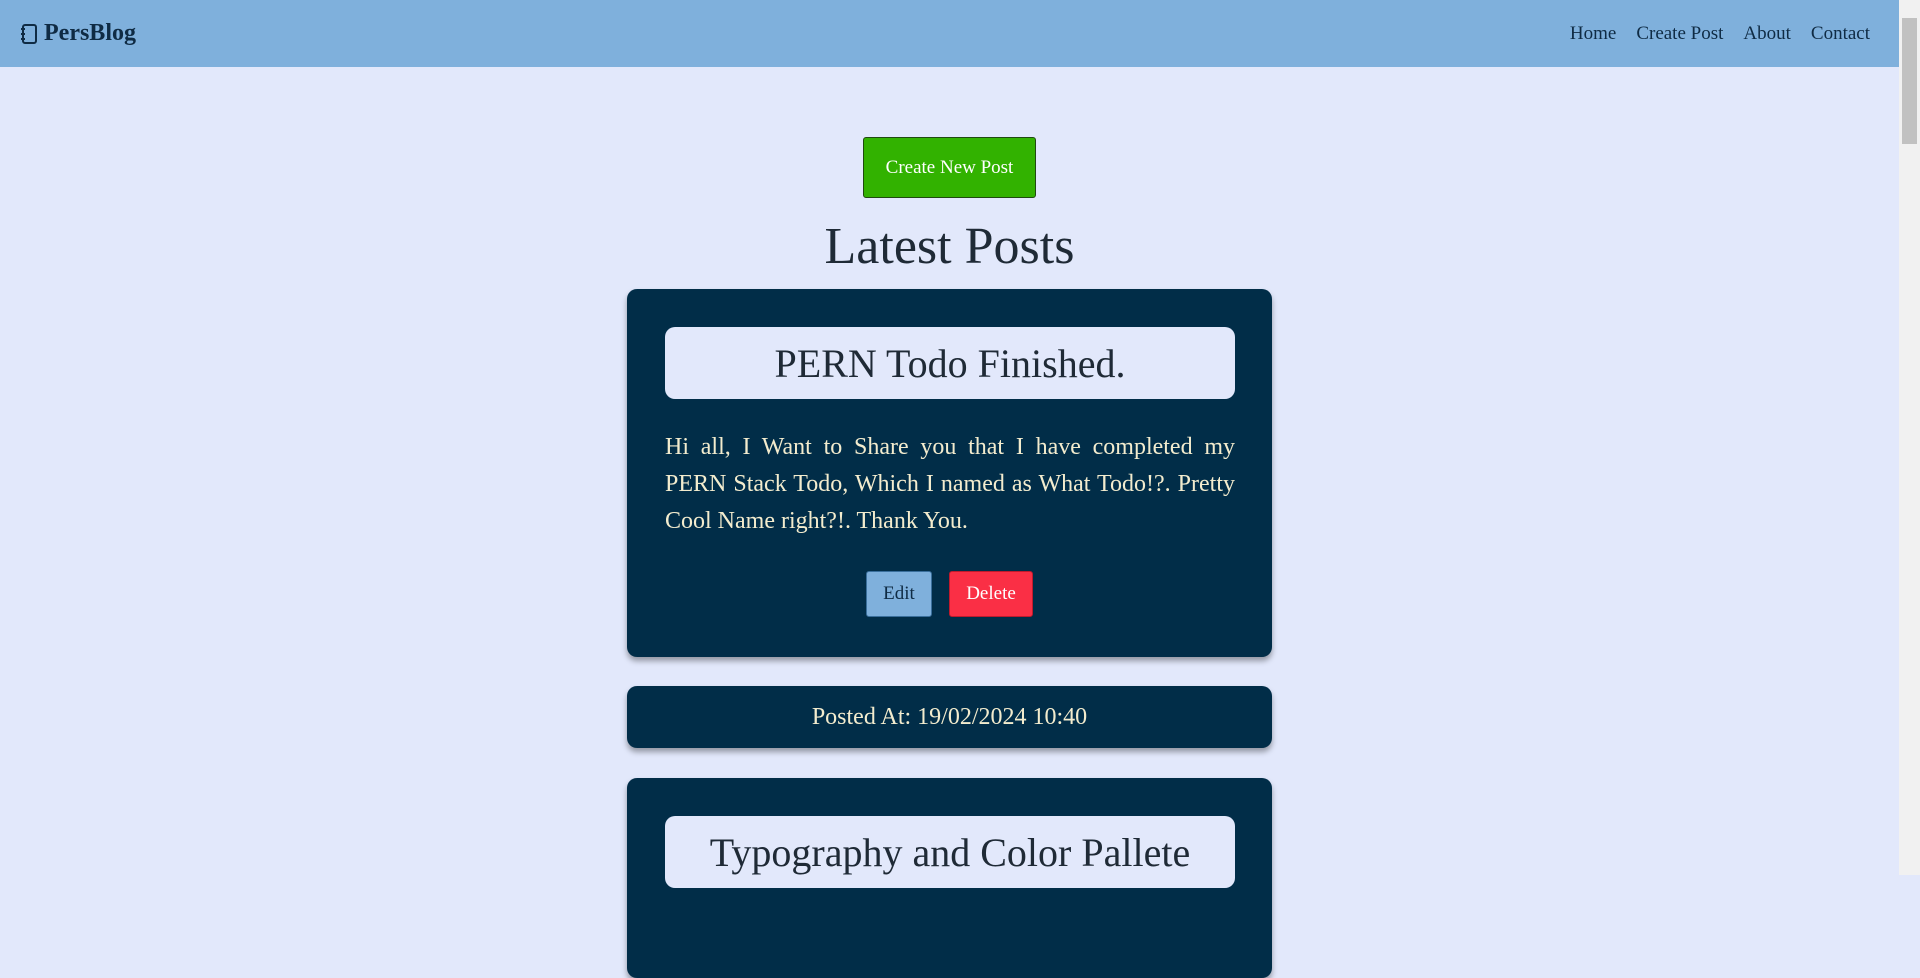 This screenshot has width=1920, height=978. I want to click on scrollbar-thumb, so click(1909, 81).